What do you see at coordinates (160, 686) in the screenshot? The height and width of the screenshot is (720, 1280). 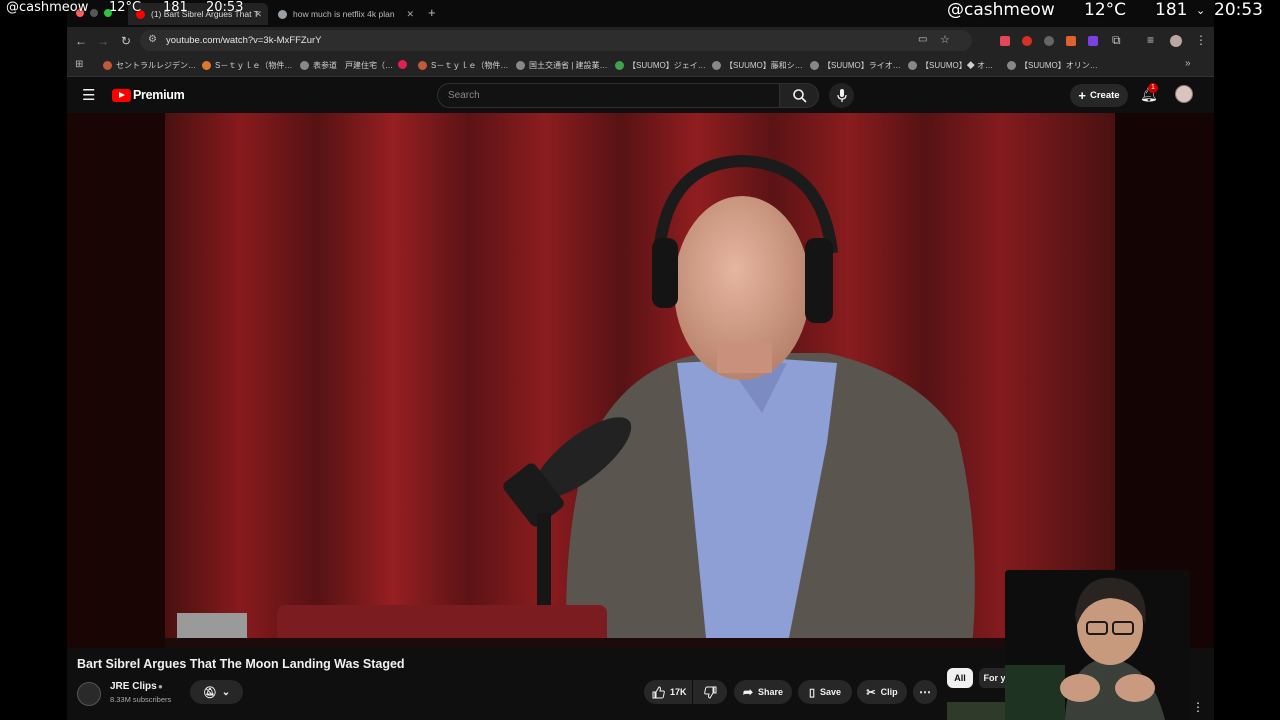 I see `verified-badge-icon: ●` at bounding box center [160, 686].